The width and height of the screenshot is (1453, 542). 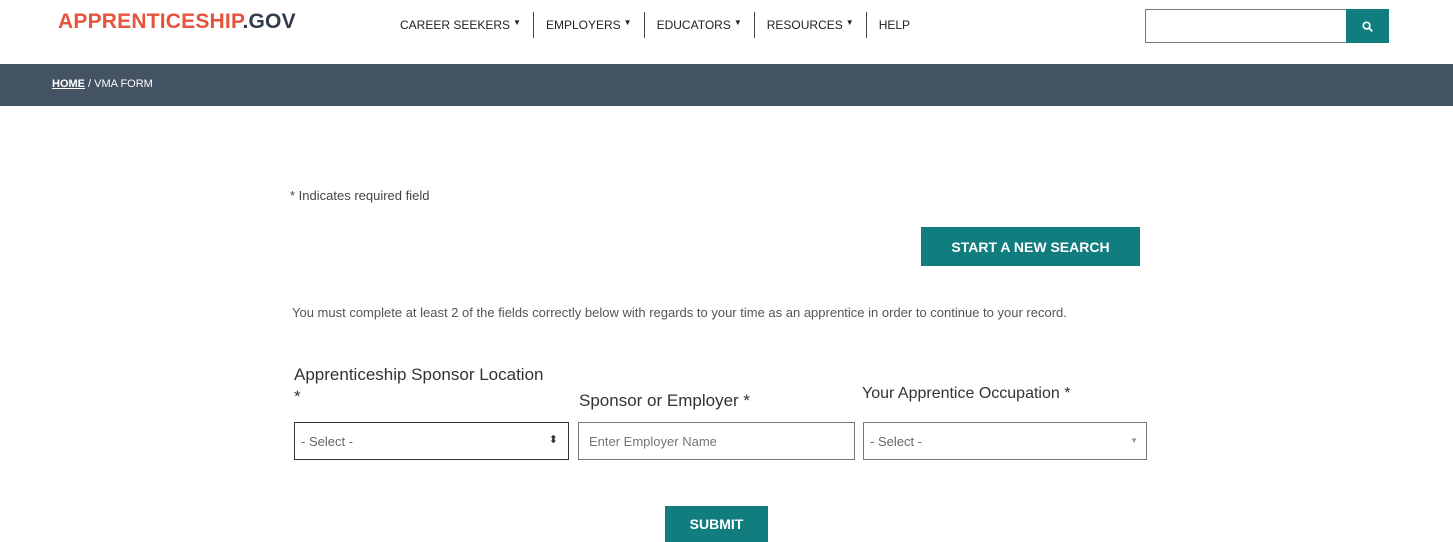 I want to click on employer-name-input, so click(x=716, y=441).